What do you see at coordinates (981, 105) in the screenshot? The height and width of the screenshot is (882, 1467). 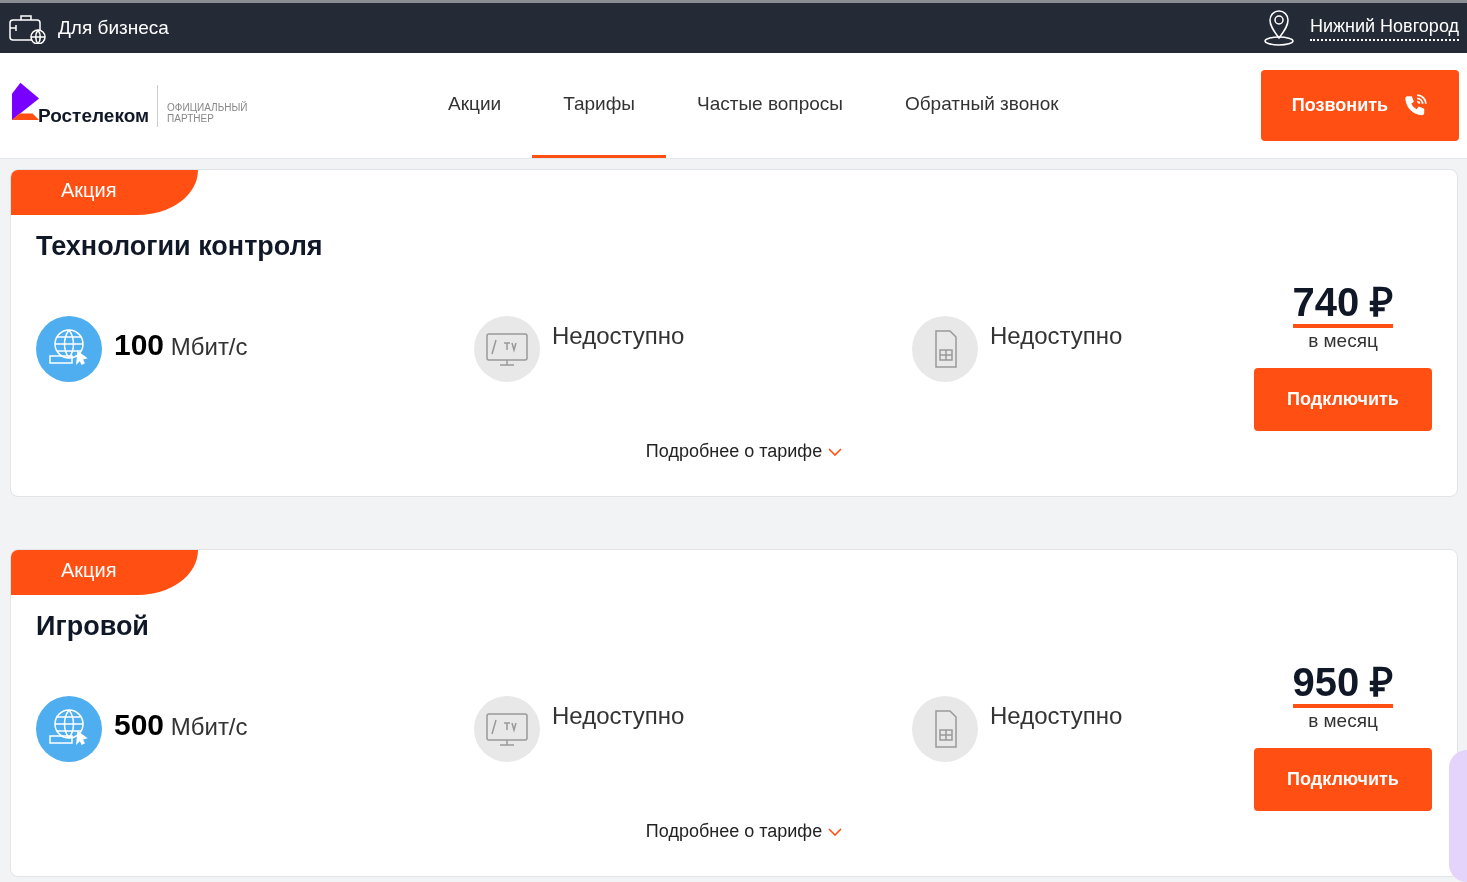 I see `nav-tab: Обратный звонок` at bounding box center [981, 105].